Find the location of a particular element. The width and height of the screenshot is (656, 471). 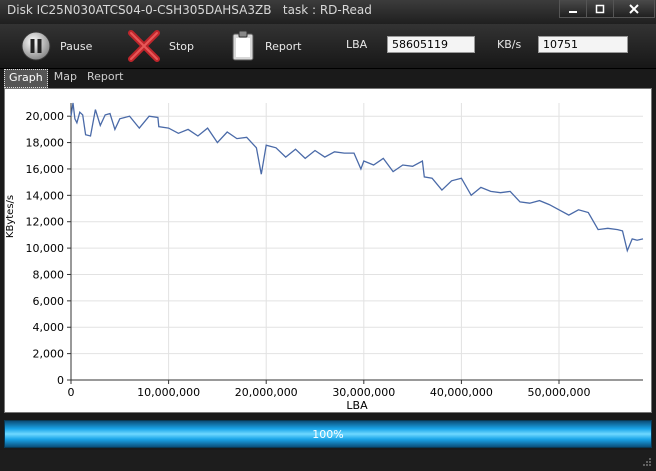

y-tick-label: 10,000 is located at coordinates (45, 248).